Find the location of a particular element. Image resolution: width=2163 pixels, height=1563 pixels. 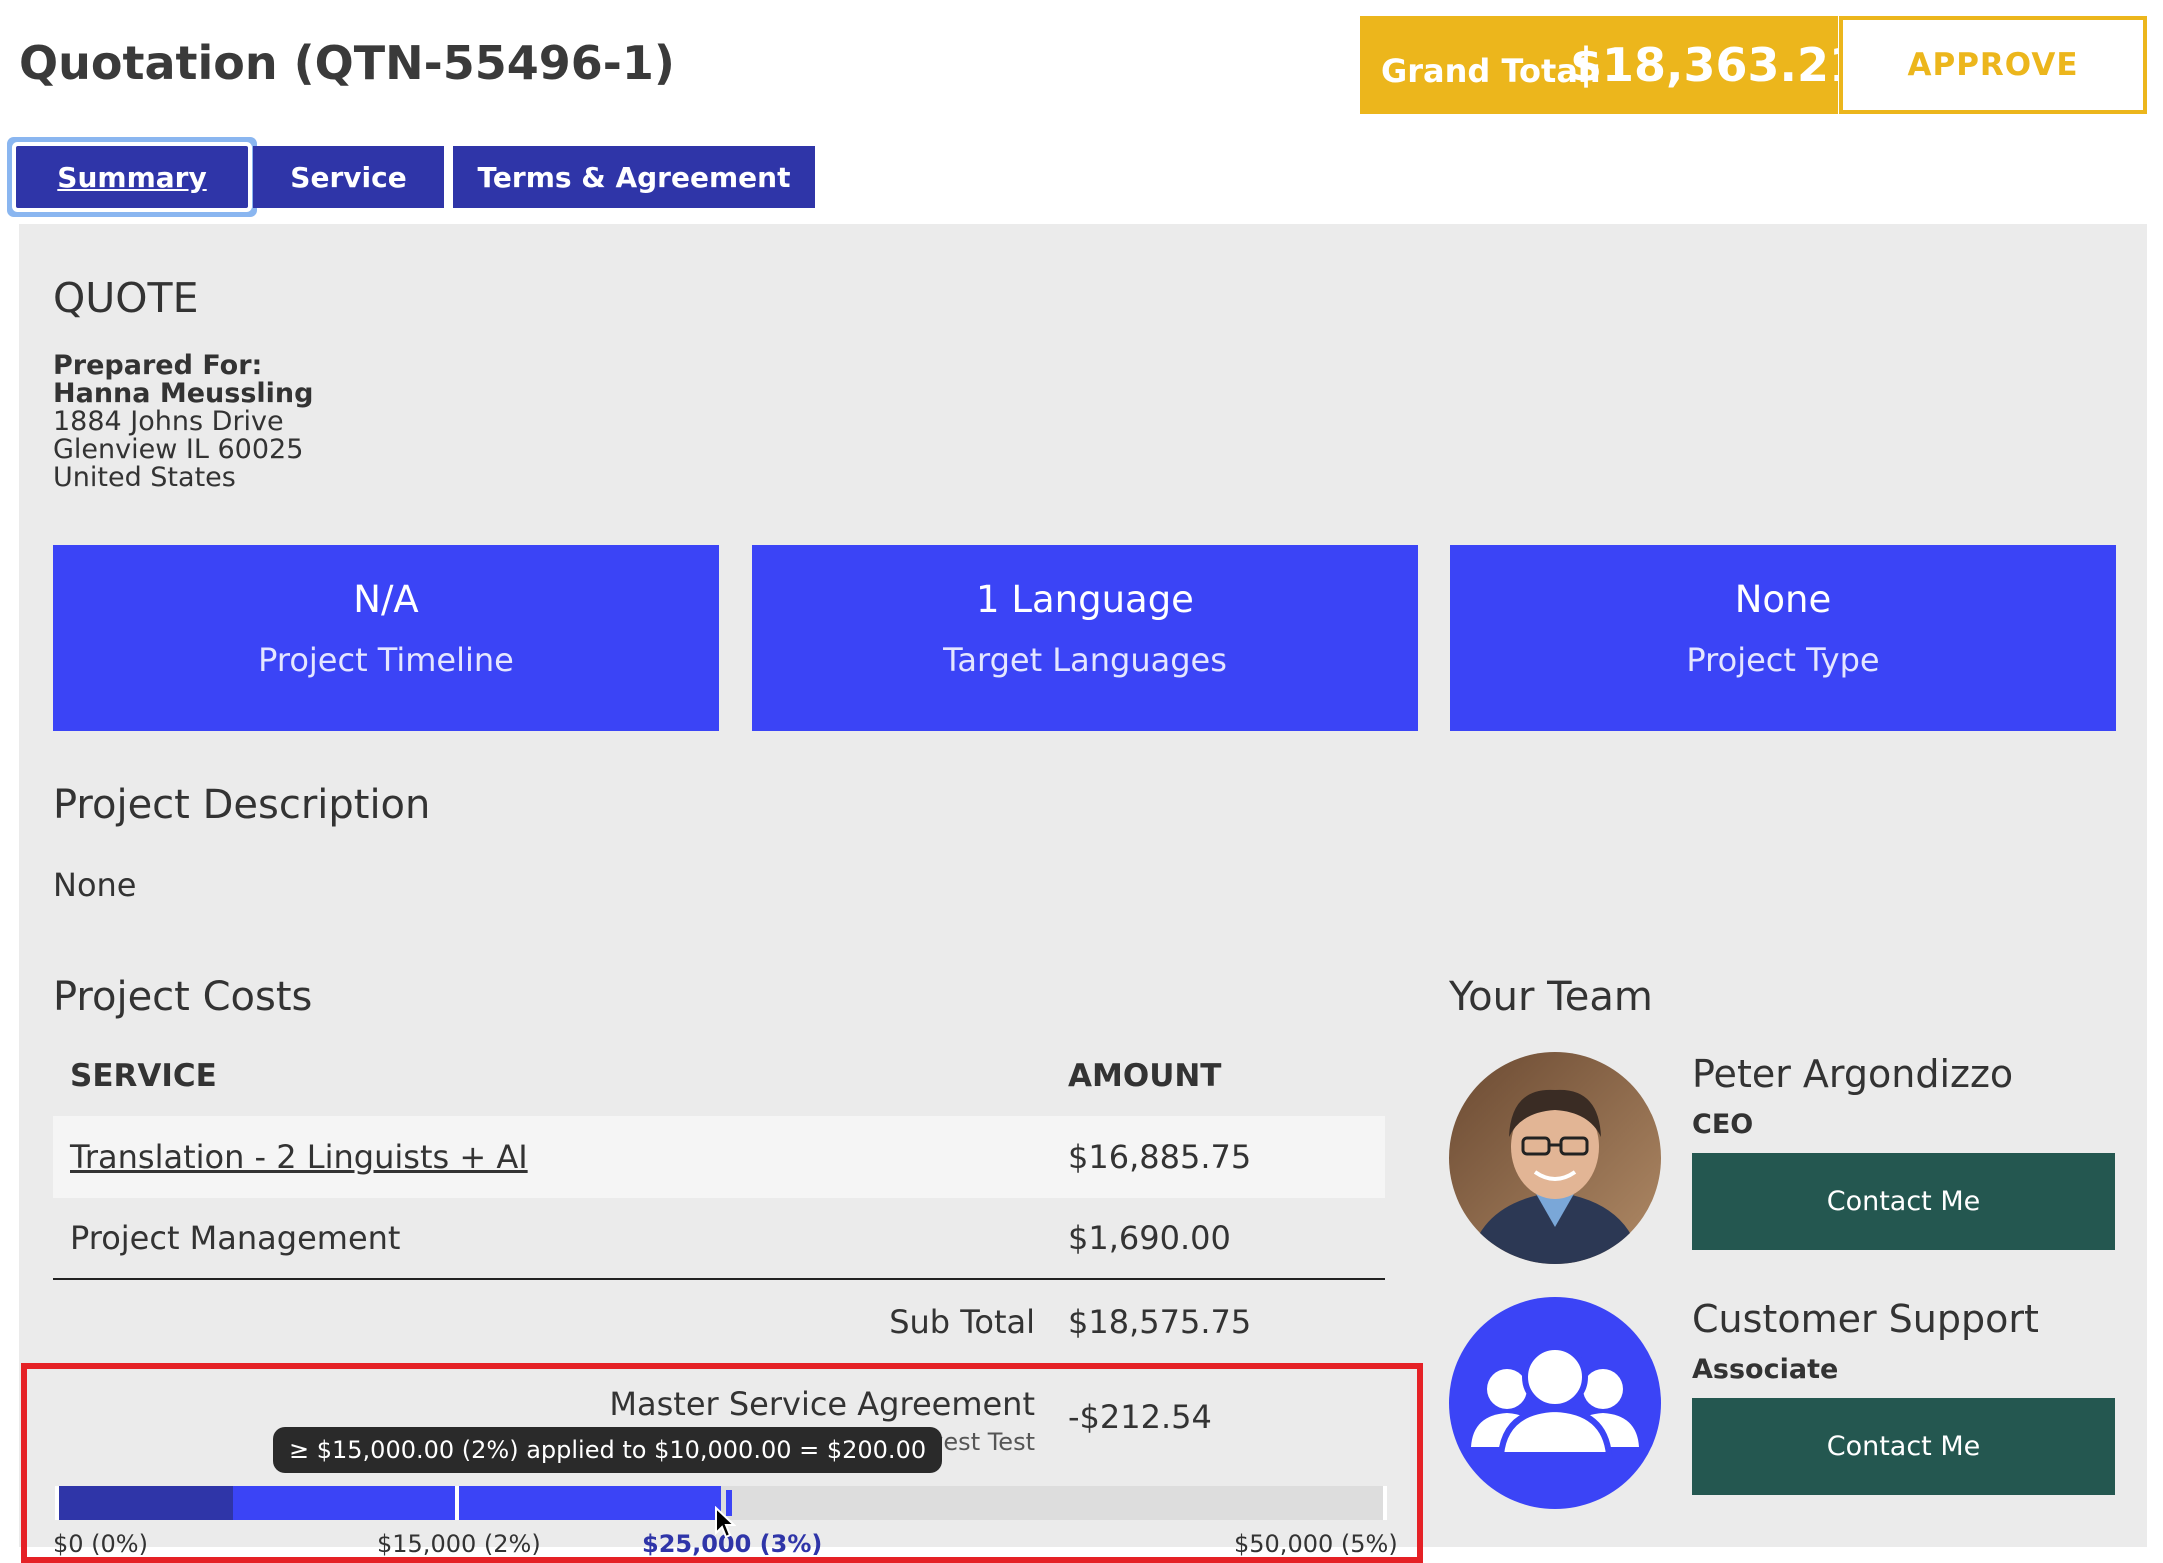

address-line-1: 1884 Johns Drive is located at coordinates (168, 421).